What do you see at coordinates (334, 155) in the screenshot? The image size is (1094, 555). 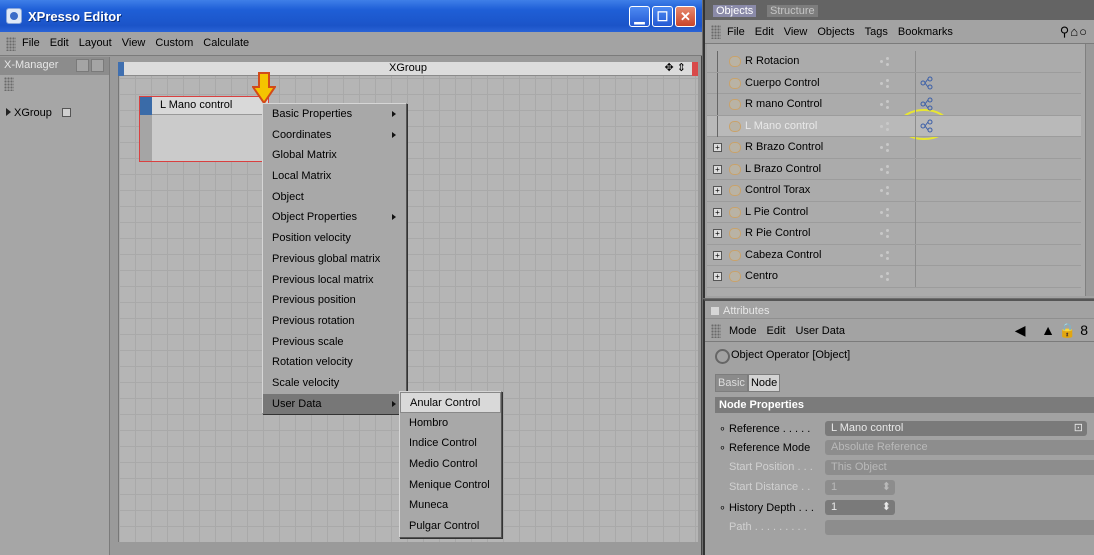 I see `ctx-item-global-matrix: Global Matrix` at bounding box center [334, 155].